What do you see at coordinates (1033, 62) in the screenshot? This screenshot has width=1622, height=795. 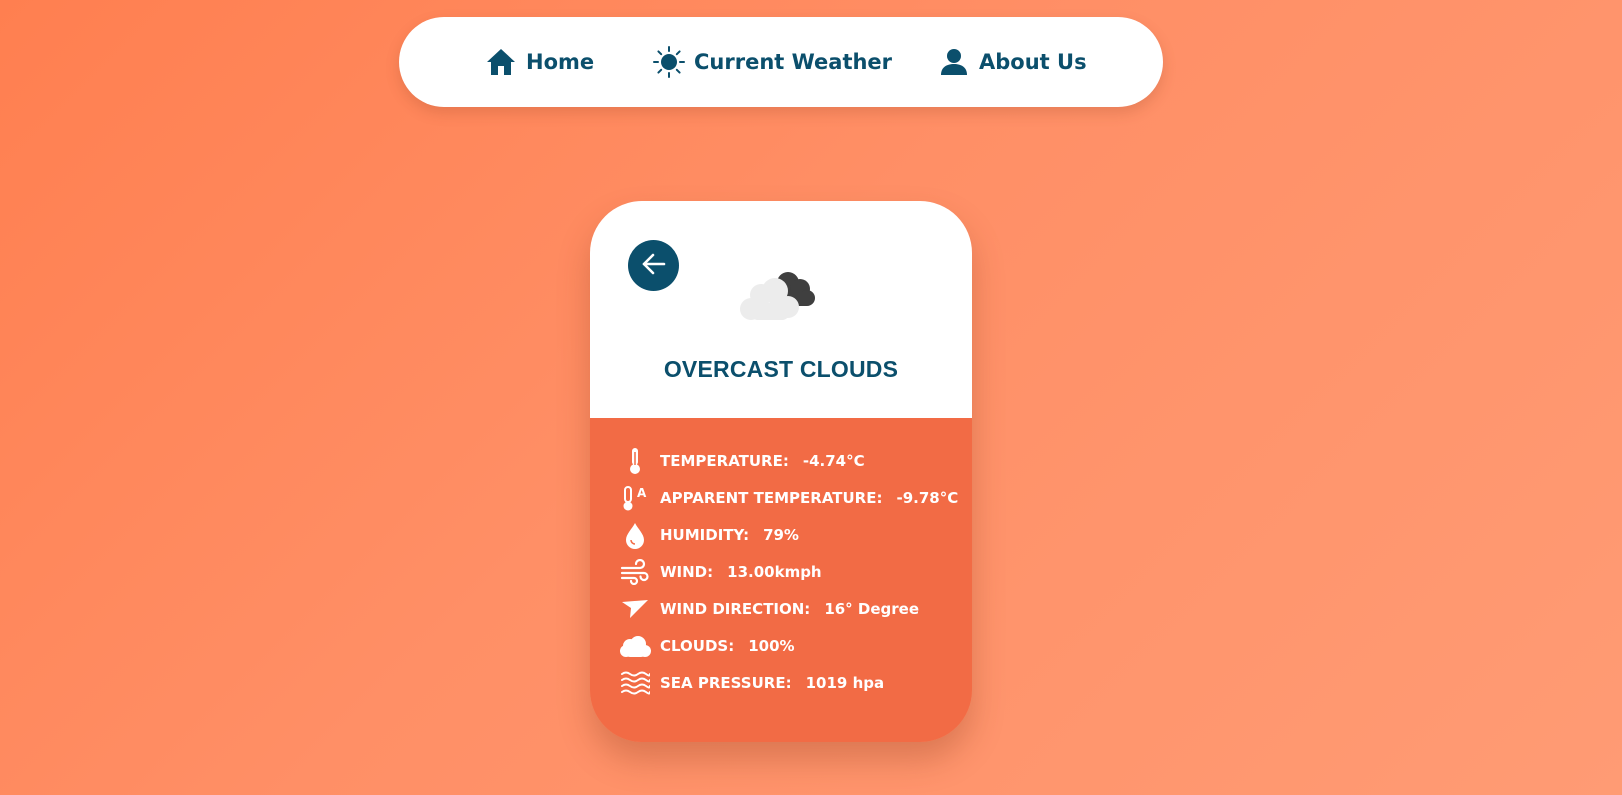 I see `nav-about-us-label: About Us` at bounding box center [1033, 62].